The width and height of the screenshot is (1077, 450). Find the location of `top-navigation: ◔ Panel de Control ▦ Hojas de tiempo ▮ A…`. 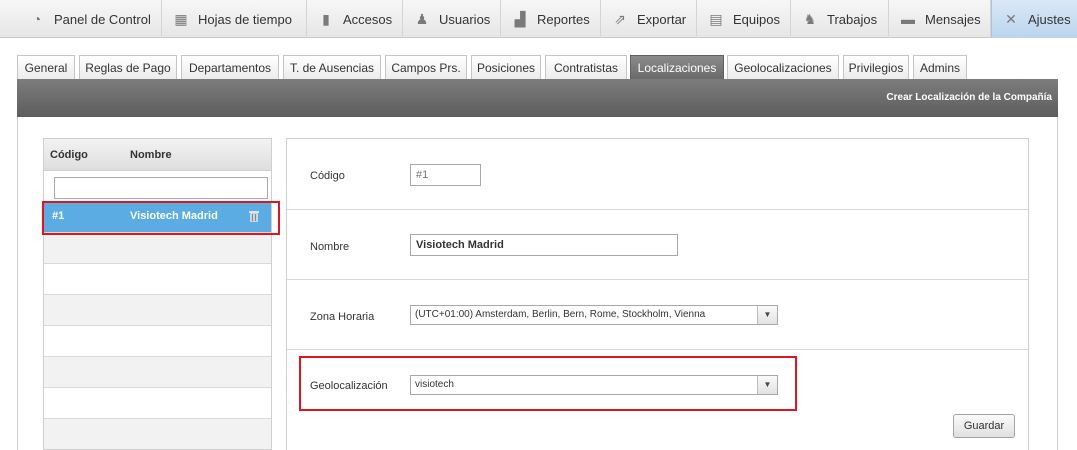

top-navigation: ◔ Panel de Control ▦ Hojas de tiempo ▮ A… is located at coordinates (538, 19).